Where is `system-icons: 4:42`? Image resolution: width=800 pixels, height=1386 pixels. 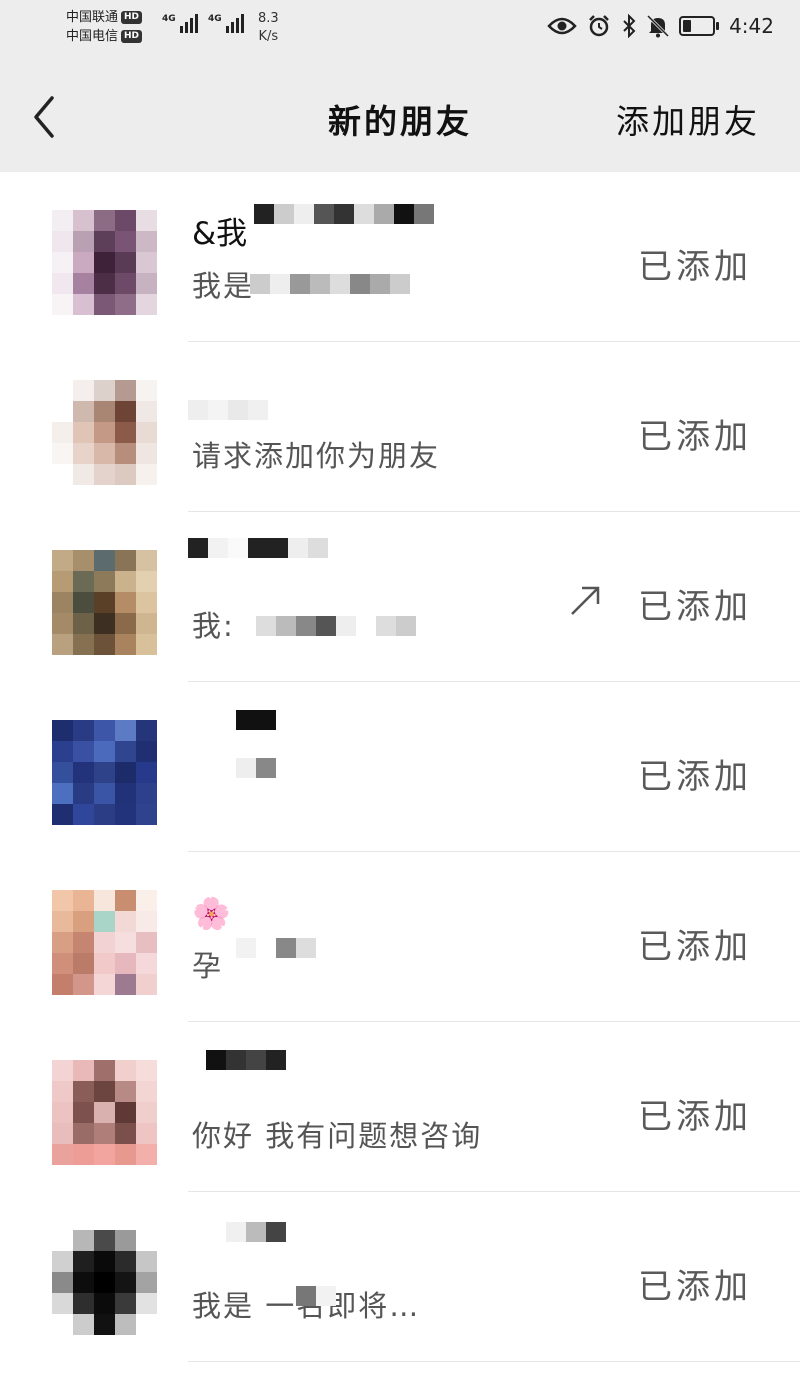
system-icons: 4:42 is located at coordinates (660, 26).